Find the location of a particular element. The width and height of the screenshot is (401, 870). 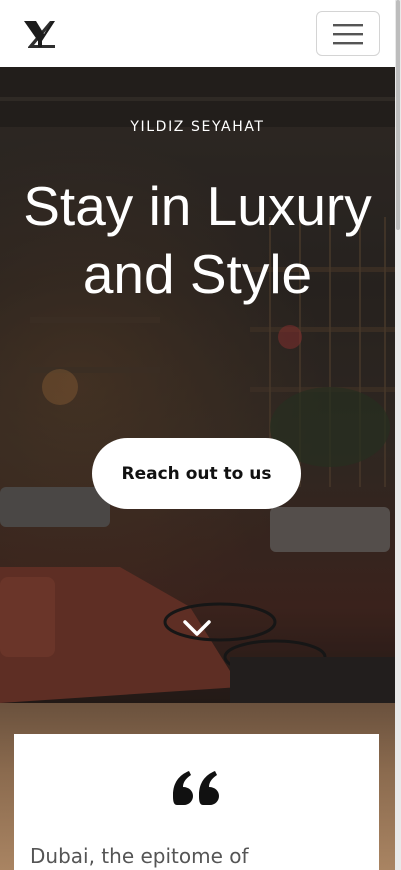

testimonial-card: Dubai, the epitome of is located at coordinates (196, 802).